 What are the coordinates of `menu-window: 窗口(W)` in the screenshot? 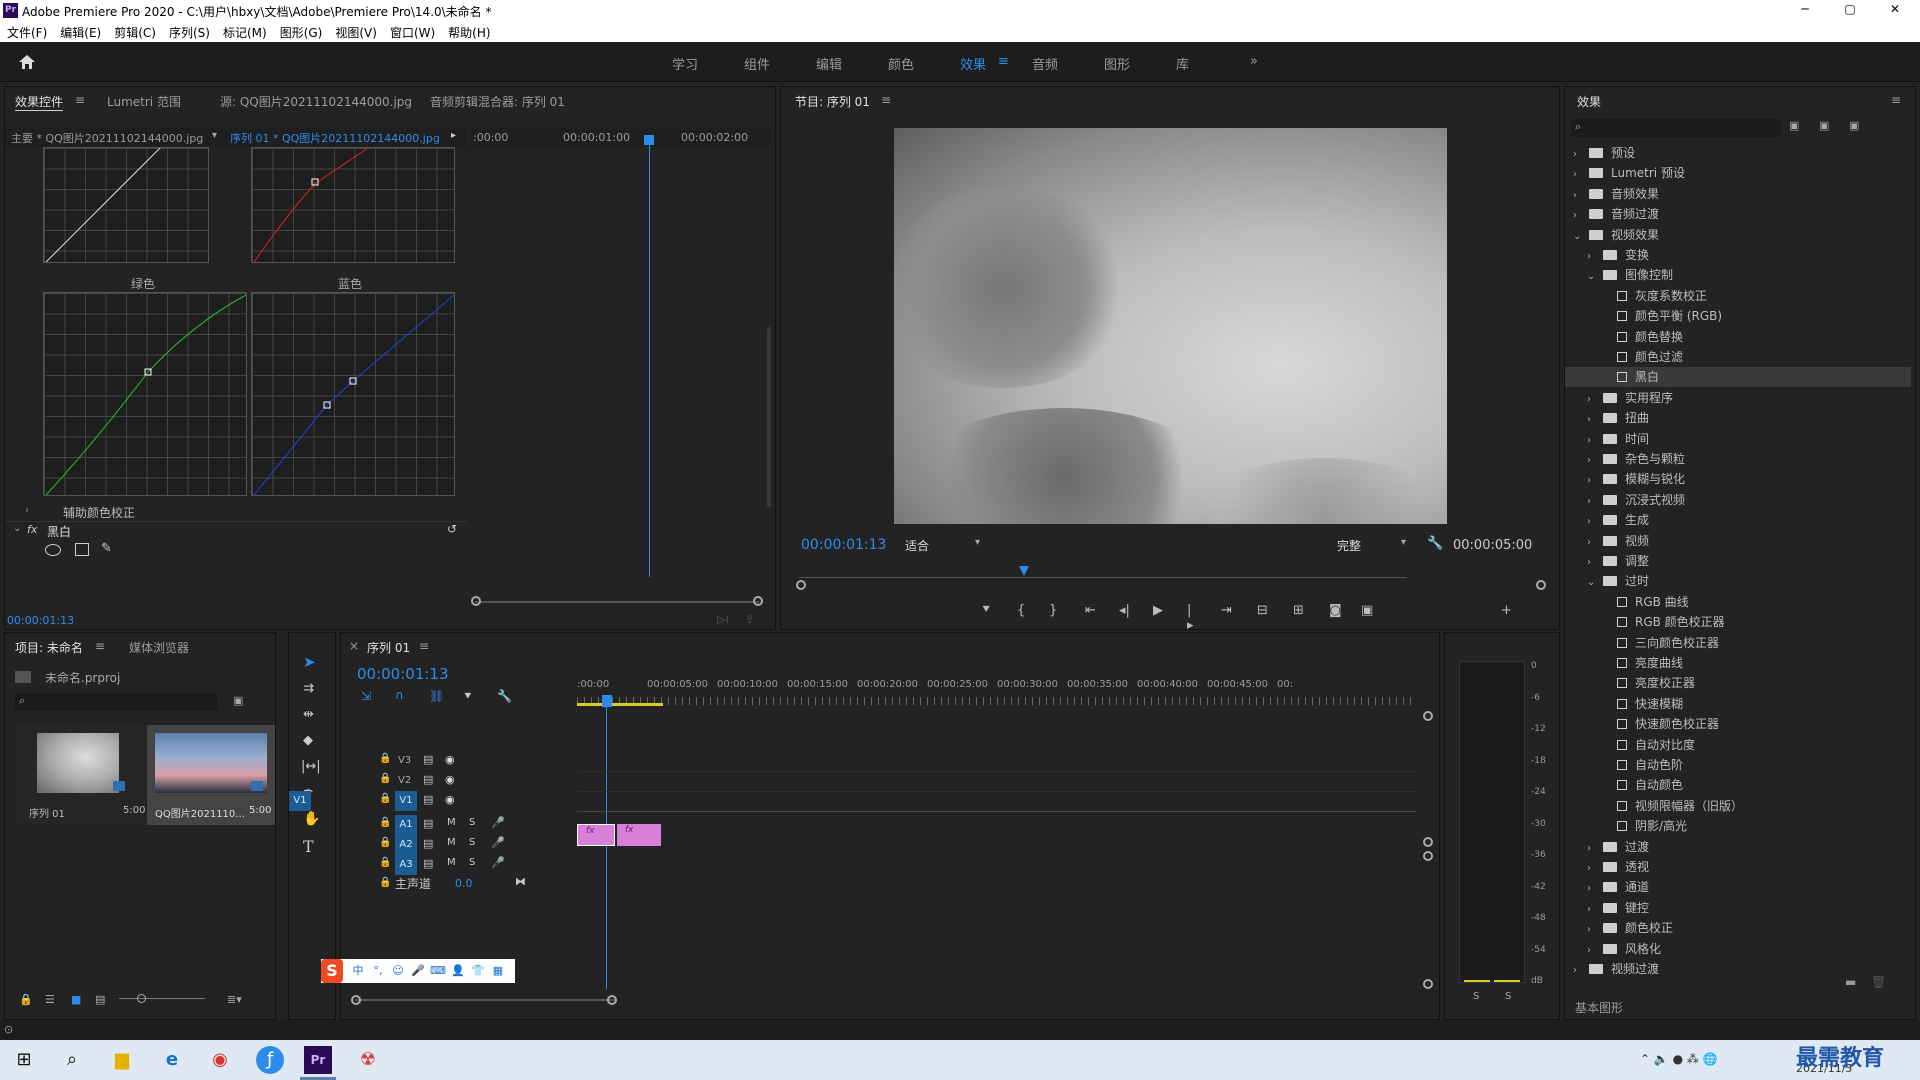 It's located at (412, 31).